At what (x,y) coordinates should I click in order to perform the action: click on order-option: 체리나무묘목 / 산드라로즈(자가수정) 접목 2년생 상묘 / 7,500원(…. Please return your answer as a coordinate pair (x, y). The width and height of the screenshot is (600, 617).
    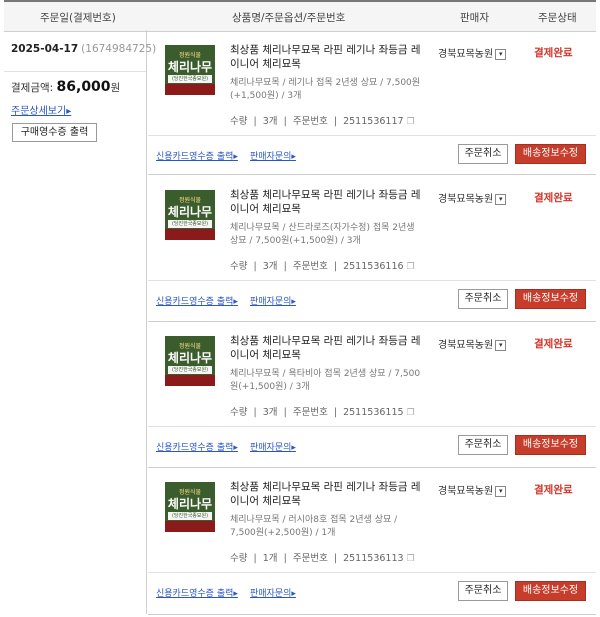
    Looking at the image, I should click on (322, 234).